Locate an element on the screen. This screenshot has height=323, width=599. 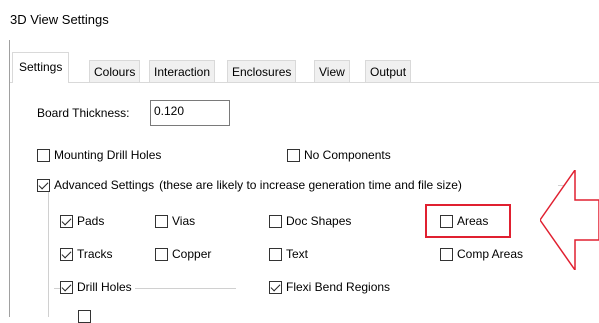
pads-checkbox: Pads is located at coordinates (82, 221).